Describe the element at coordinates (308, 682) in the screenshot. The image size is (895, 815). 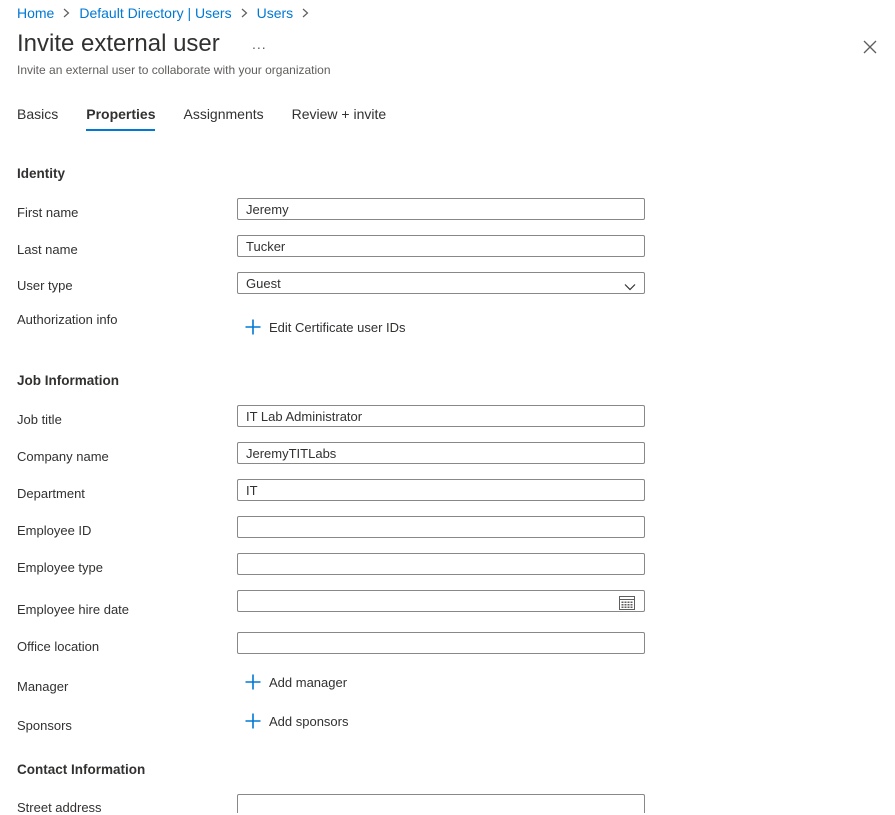
I see `add-manager-label: Add manager` at that location.